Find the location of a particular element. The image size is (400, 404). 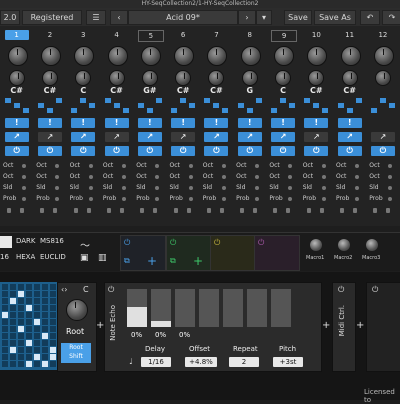

macro3-knob is located at coordinates (372, 245).